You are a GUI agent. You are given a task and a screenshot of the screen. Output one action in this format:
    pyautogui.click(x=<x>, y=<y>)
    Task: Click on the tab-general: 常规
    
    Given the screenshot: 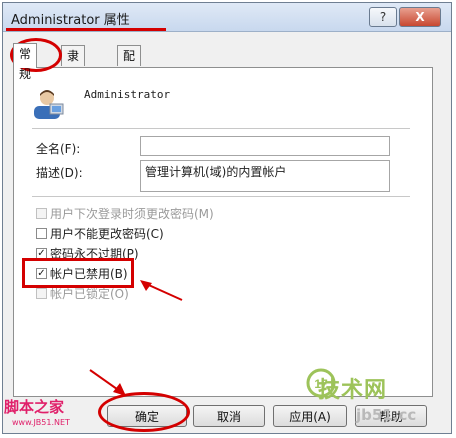 What is the action you would take?
    pyautogui.click(x=25, y=62)
    